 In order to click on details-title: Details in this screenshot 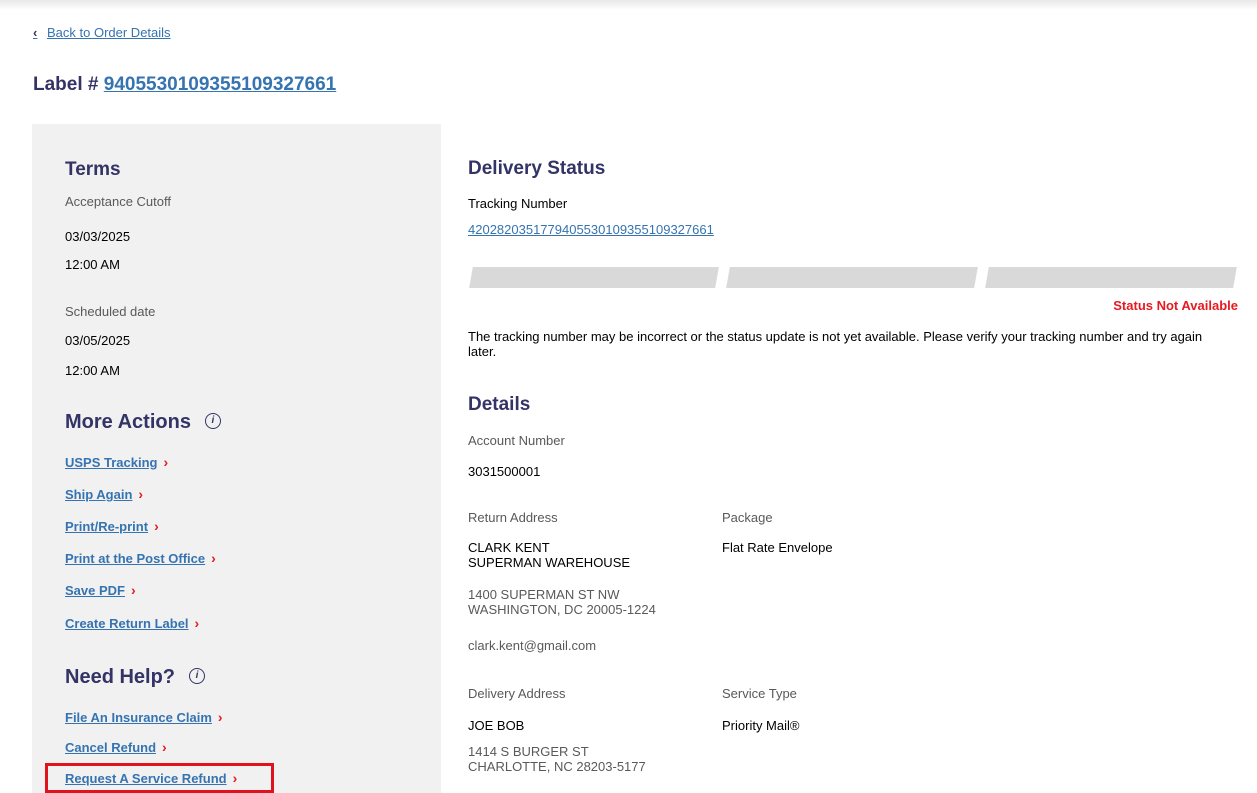, I will do `click(499, 404)`.